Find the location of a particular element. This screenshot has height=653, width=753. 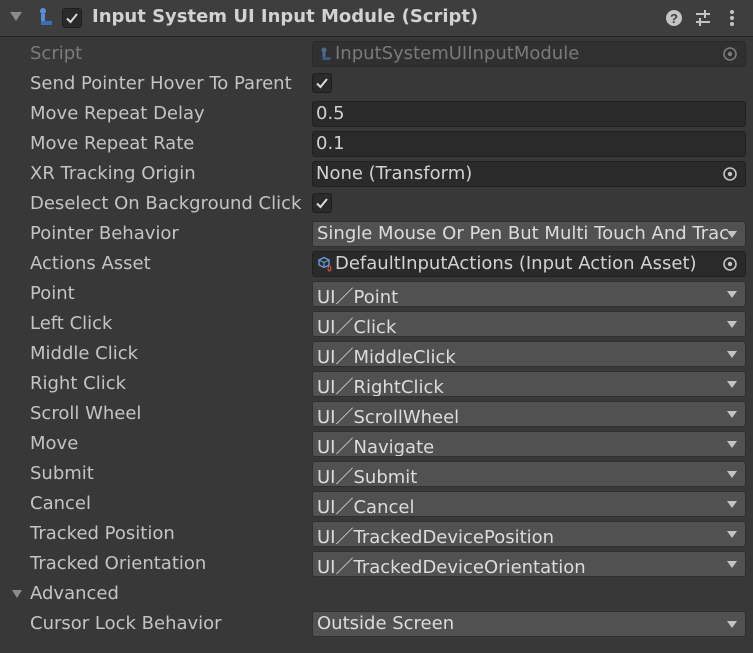

presets-icon is located at coordinates (703, 18).